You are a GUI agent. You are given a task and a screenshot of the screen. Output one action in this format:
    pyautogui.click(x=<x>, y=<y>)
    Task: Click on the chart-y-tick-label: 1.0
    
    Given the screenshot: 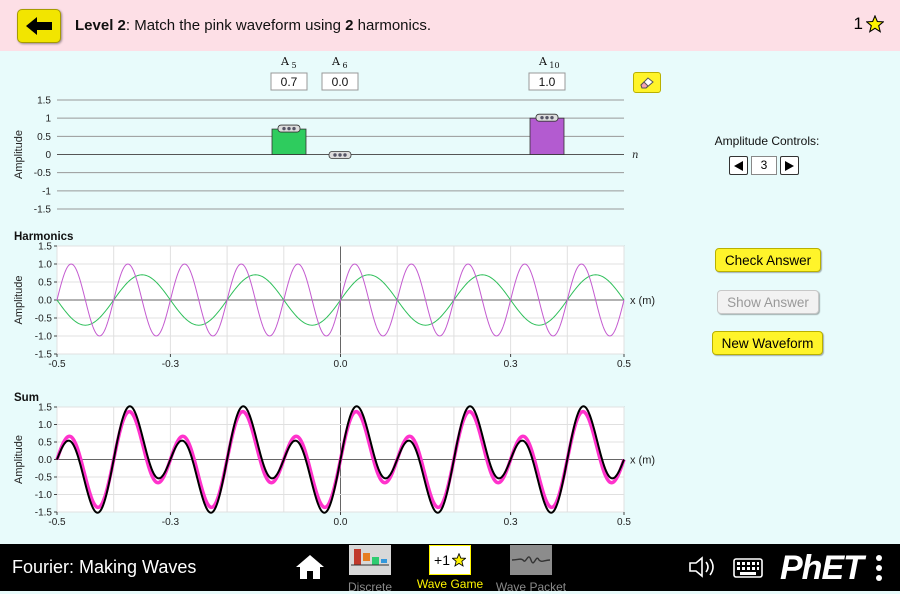 What is the action you would take?
    pyautogui.click(x=45, y=265)
    